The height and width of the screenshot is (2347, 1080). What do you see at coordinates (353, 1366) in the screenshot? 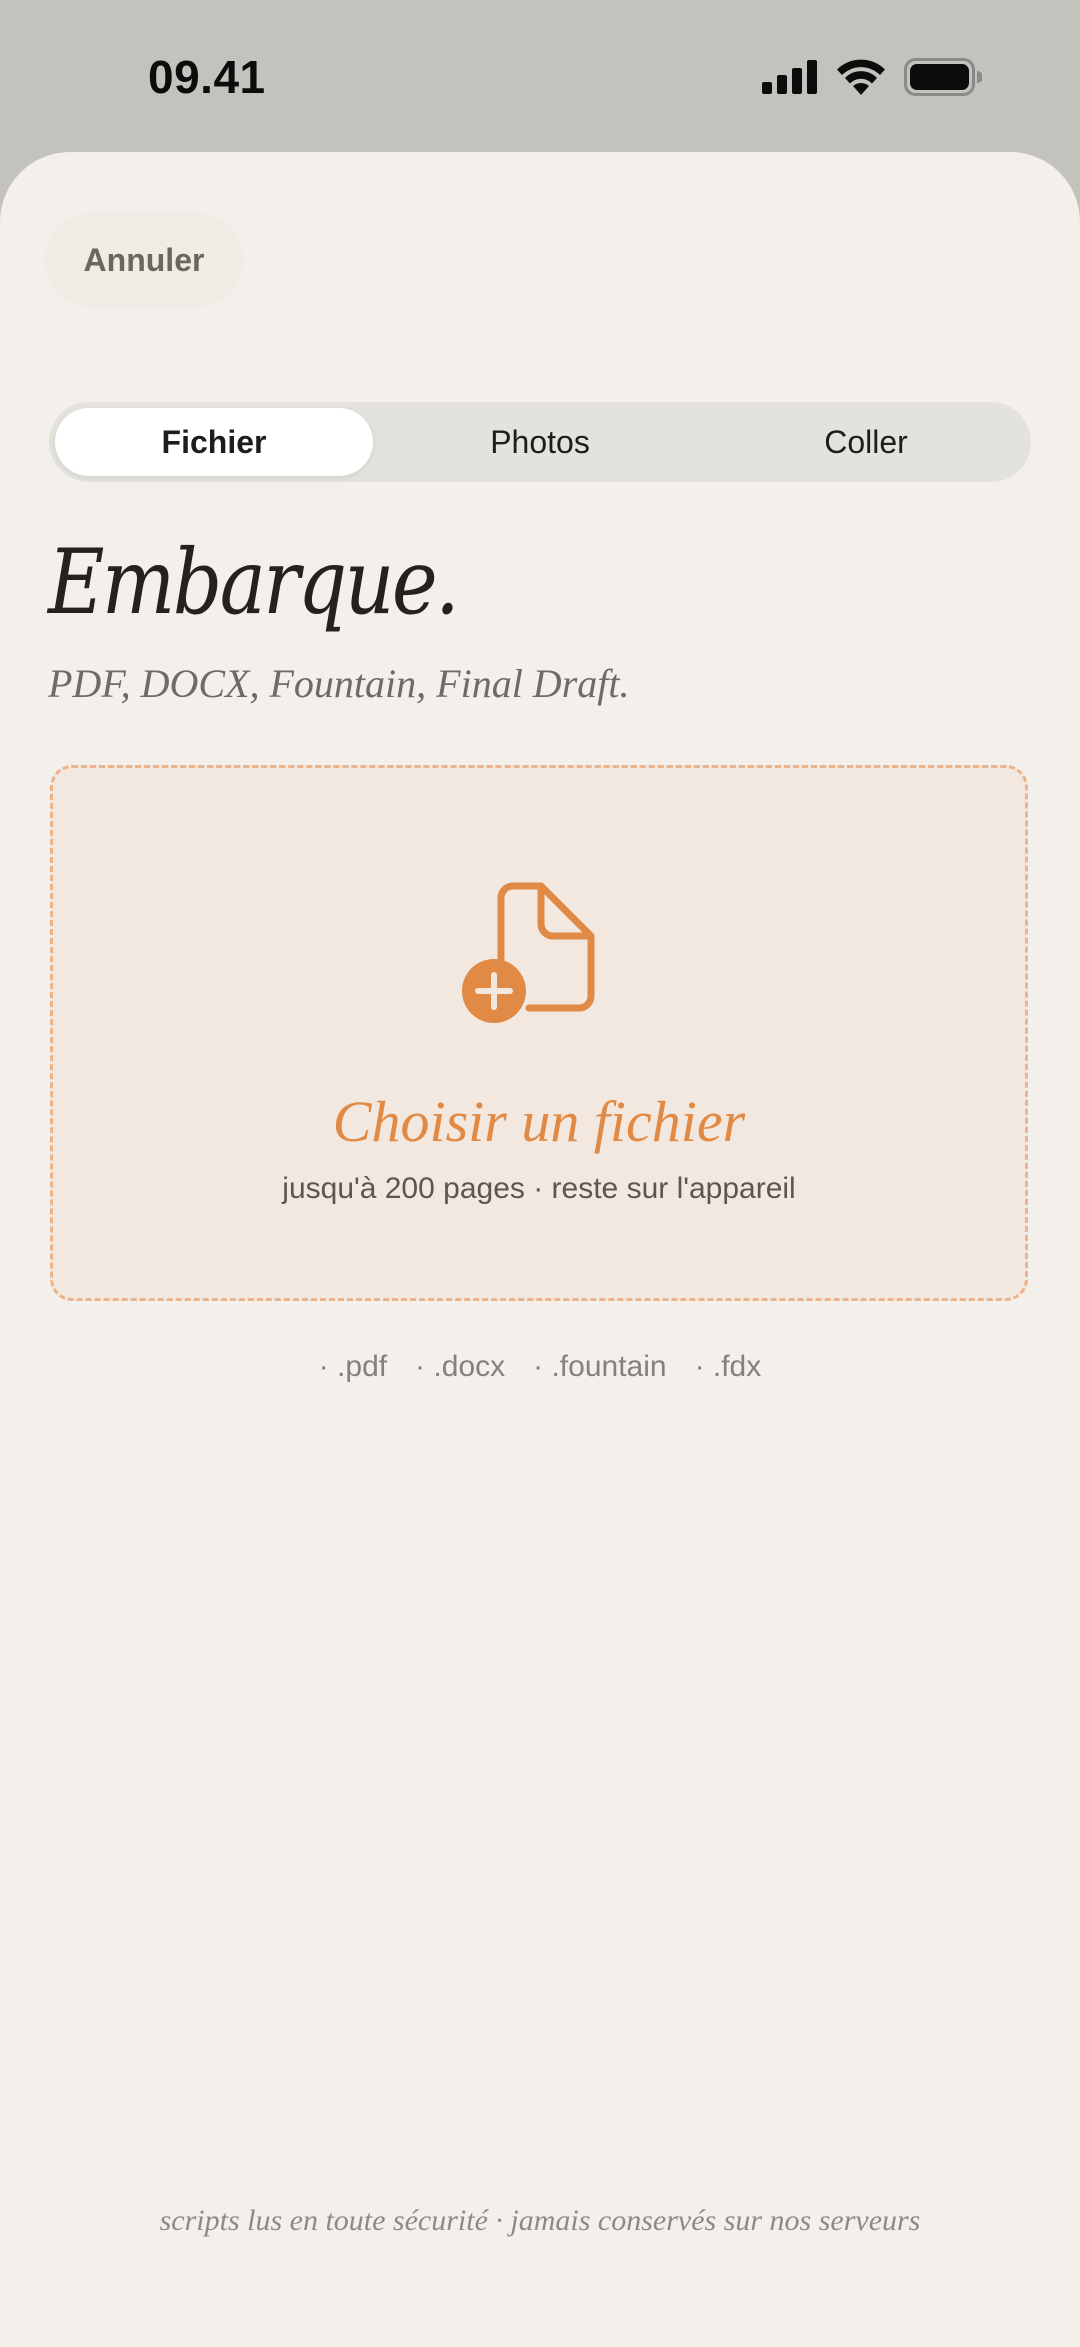
I see `format-pdf: · .pdf` at bounding box center [353, 1366].